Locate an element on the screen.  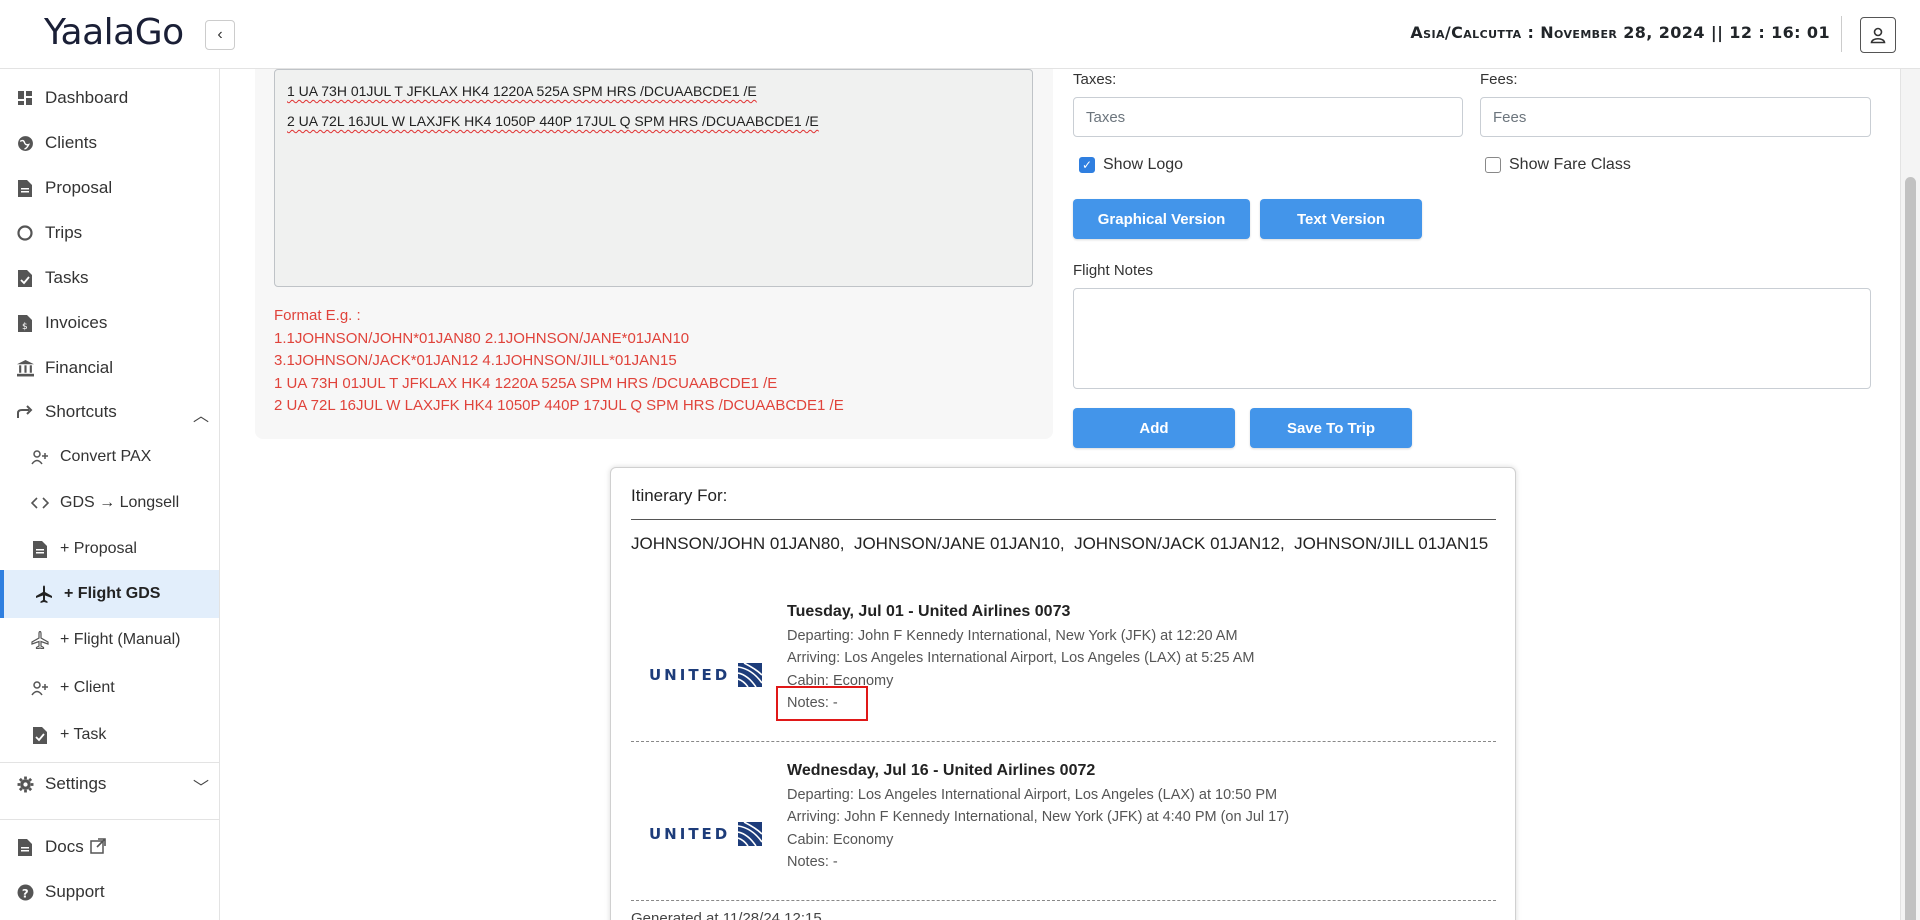
checkbox-empty-icon is located at coordinates (1493, 165).